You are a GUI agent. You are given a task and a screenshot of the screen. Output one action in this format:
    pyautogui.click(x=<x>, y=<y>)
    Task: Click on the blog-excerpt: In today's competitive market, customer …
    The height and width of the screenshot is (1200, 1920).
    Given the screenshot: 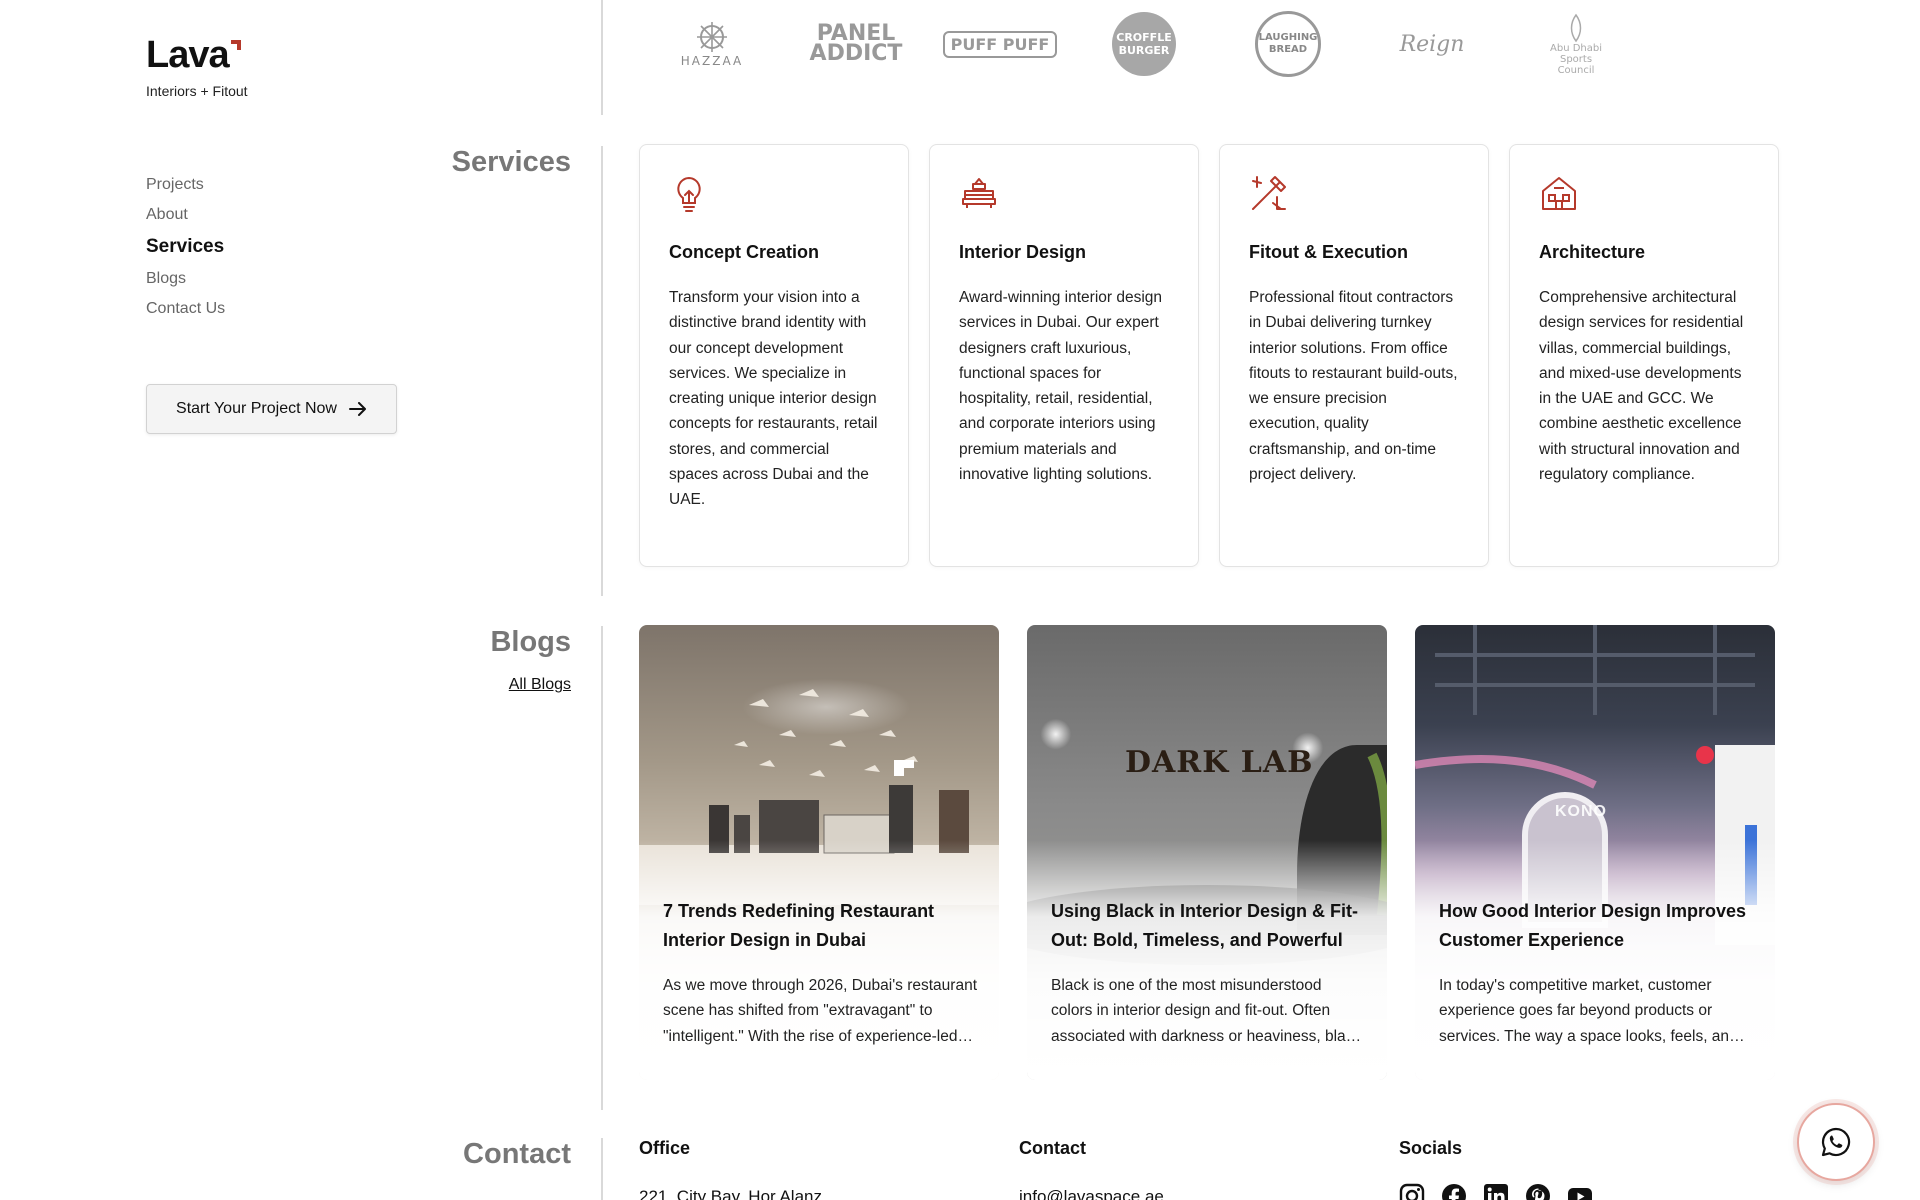 What is the action you would take?
    pyautogui.click(x=1588, y=1011)
    